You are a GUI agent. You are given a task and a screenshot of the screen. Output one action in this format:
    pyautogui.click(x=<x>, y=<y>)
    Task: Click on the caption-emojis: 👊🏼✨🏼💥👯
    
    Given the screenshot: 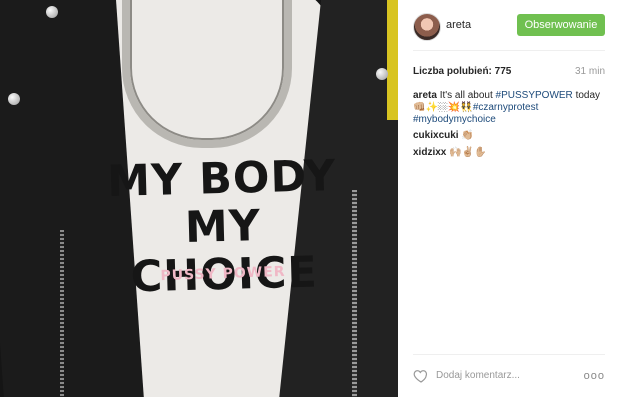 What is the action you would take?
    pyautogui.click(x=443, y=107)
    